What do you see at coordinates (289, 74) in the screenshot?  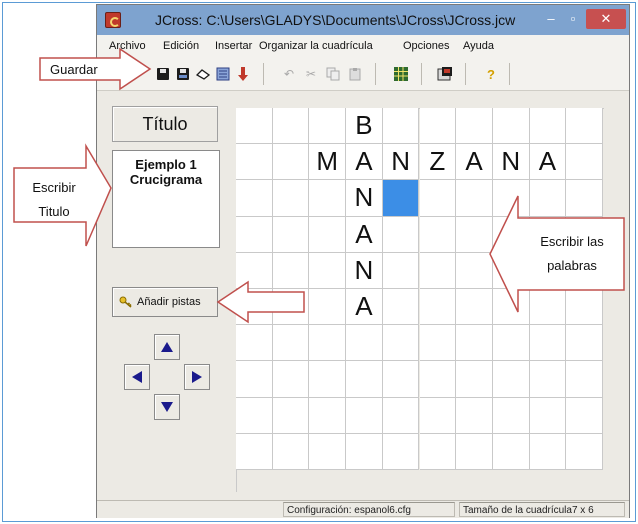 I see `undo-icon: ↶` at bounding box center [289, 74].